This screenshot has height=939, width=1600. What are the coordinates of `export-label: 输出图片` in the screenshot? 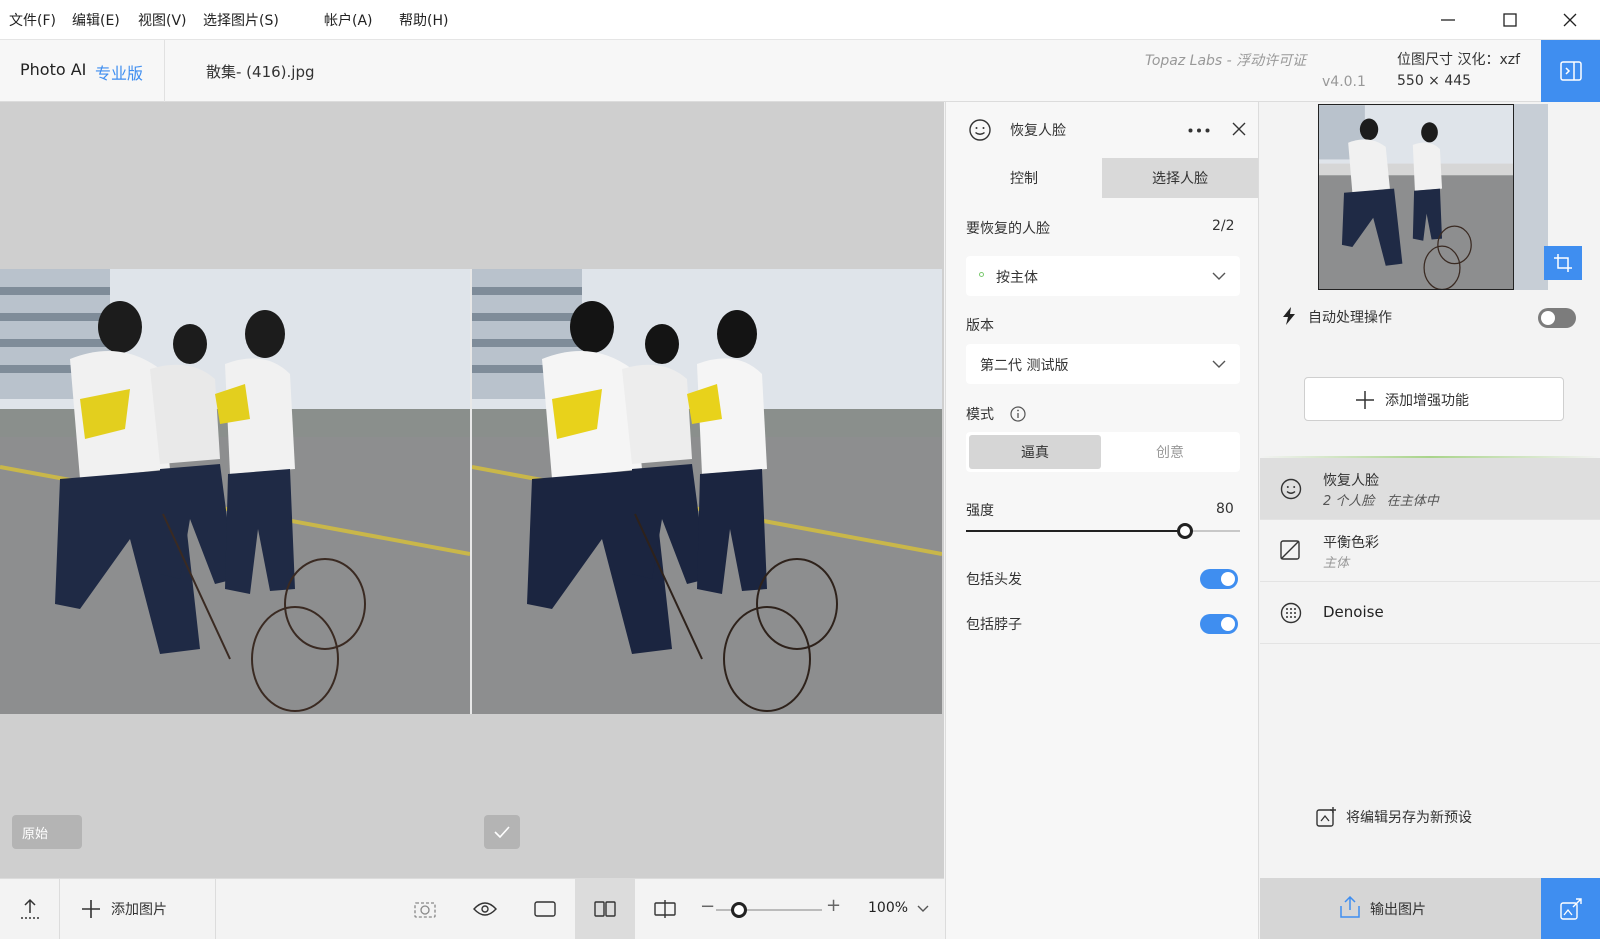 It's located at (1398, 910).